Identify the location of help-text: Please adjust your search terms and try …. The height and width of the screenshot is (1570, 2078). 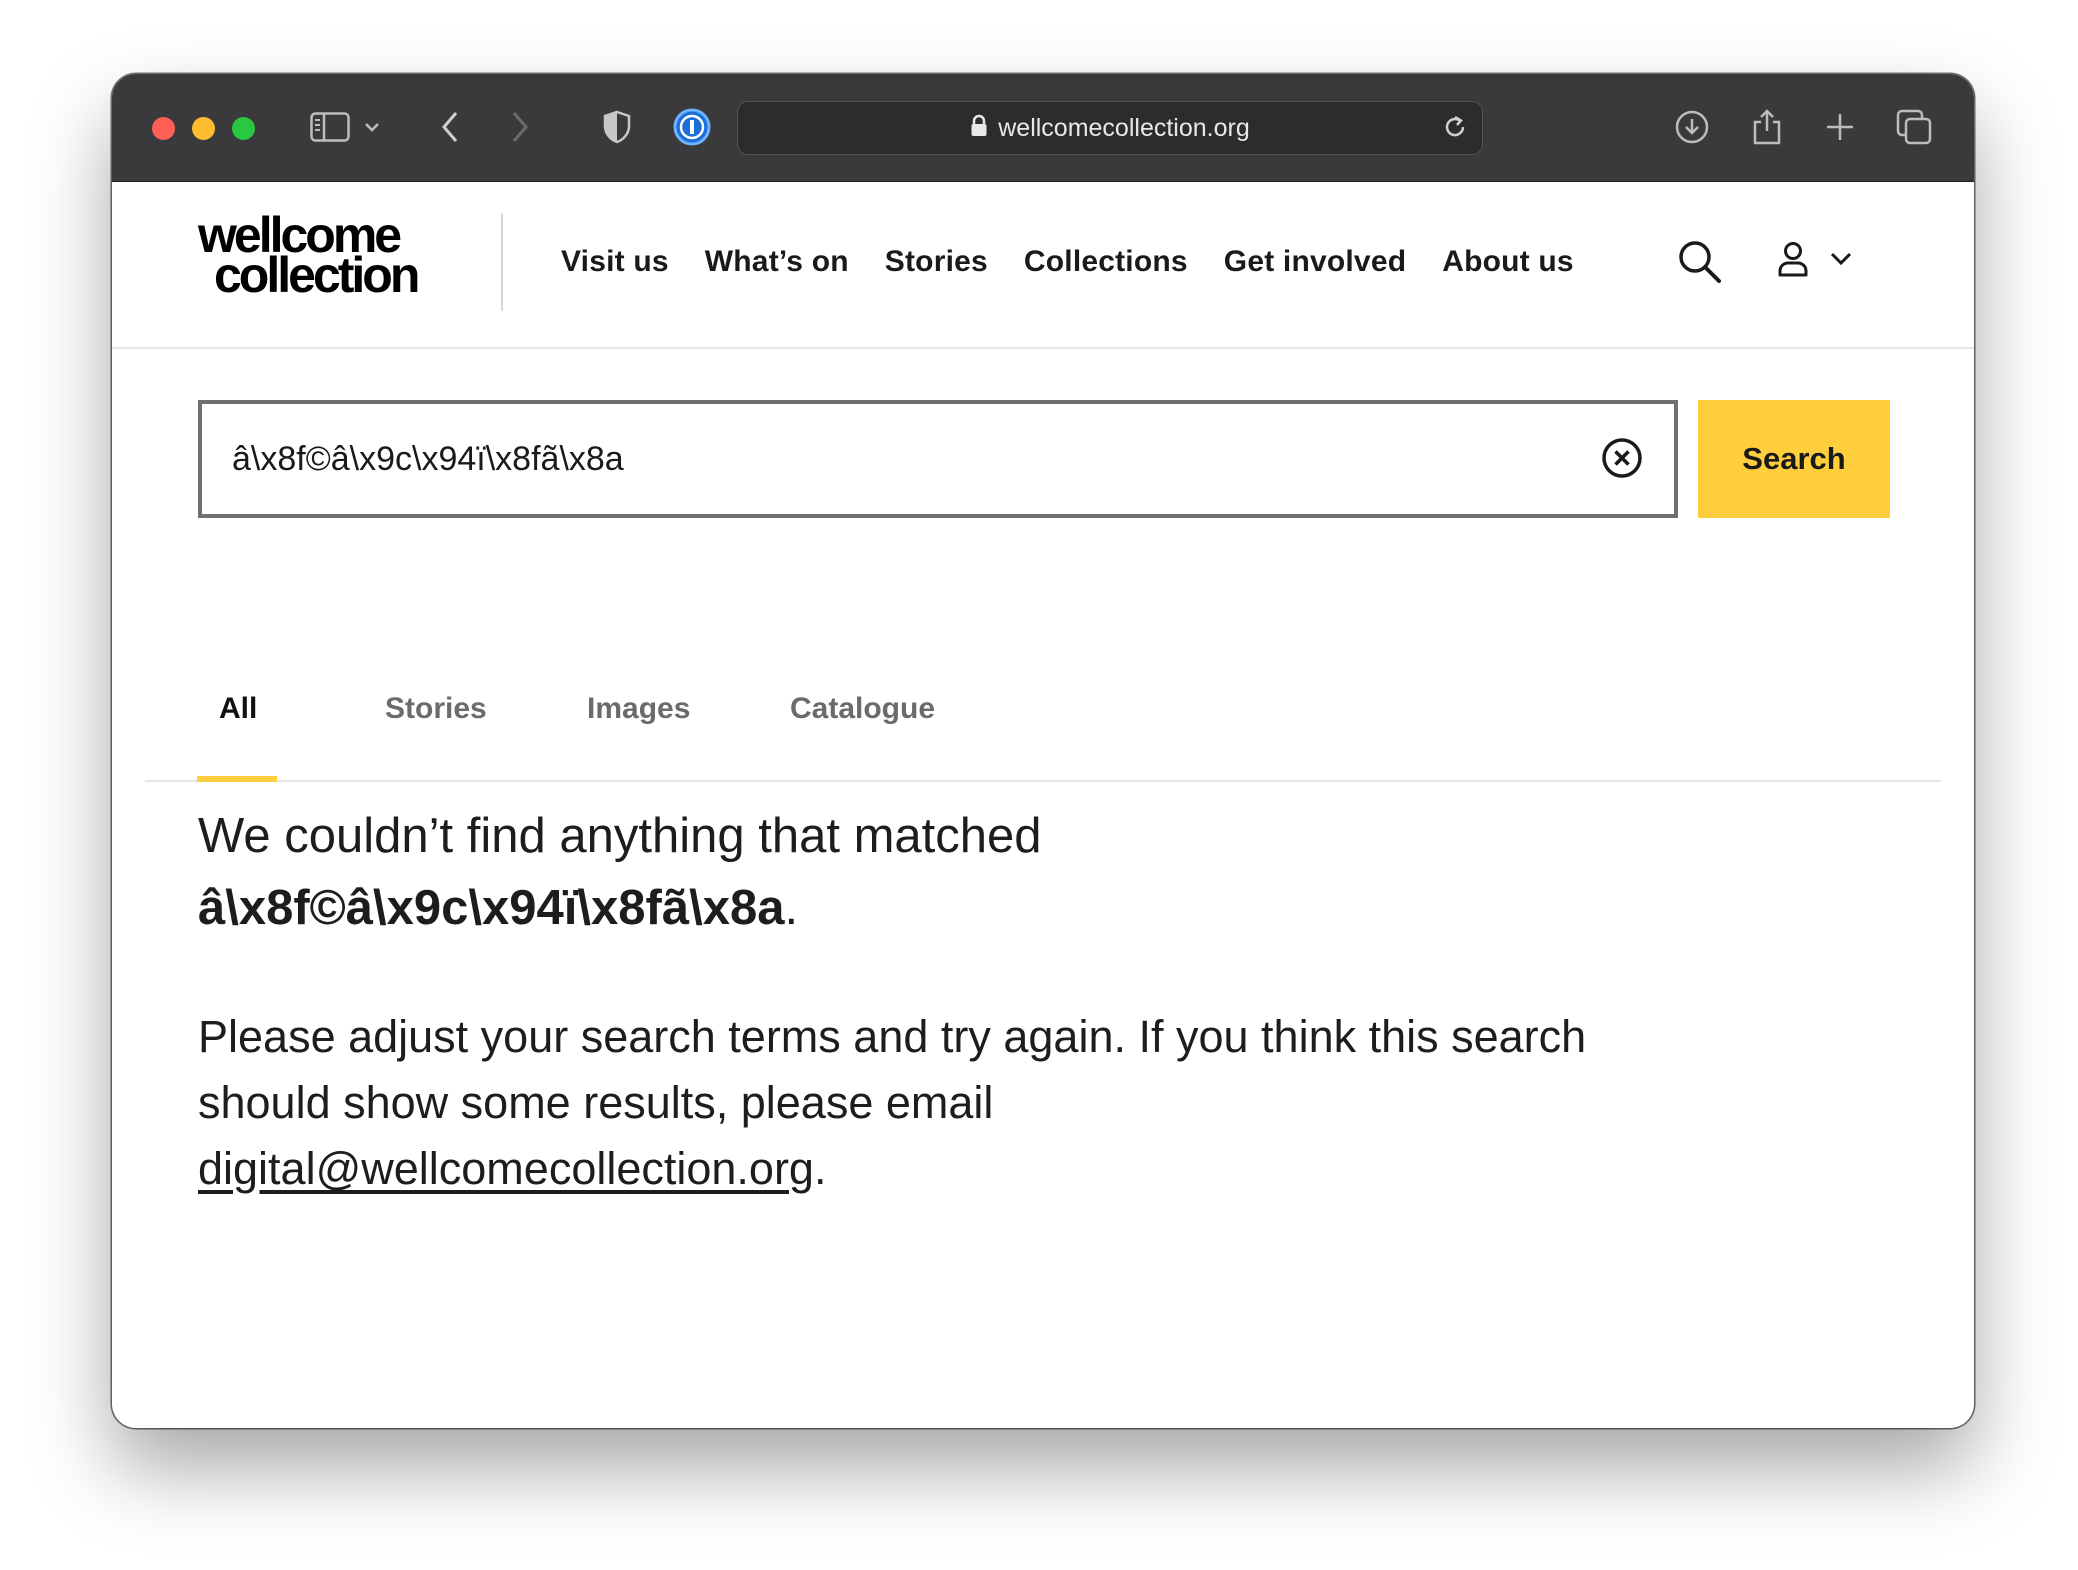
(892, 1069).